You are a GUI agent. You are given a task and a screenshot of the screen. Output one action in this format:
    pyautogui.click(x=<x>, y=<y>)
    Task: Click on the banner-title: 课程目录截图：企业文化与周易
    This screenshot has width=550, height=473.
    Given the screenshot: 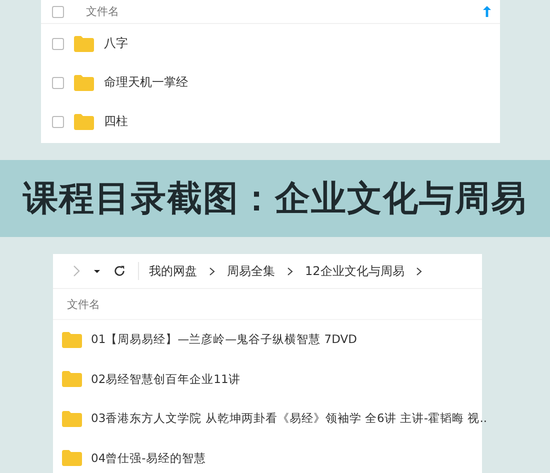 What is the action you would take?
    pyautogui.click(x=275, y=199)
    